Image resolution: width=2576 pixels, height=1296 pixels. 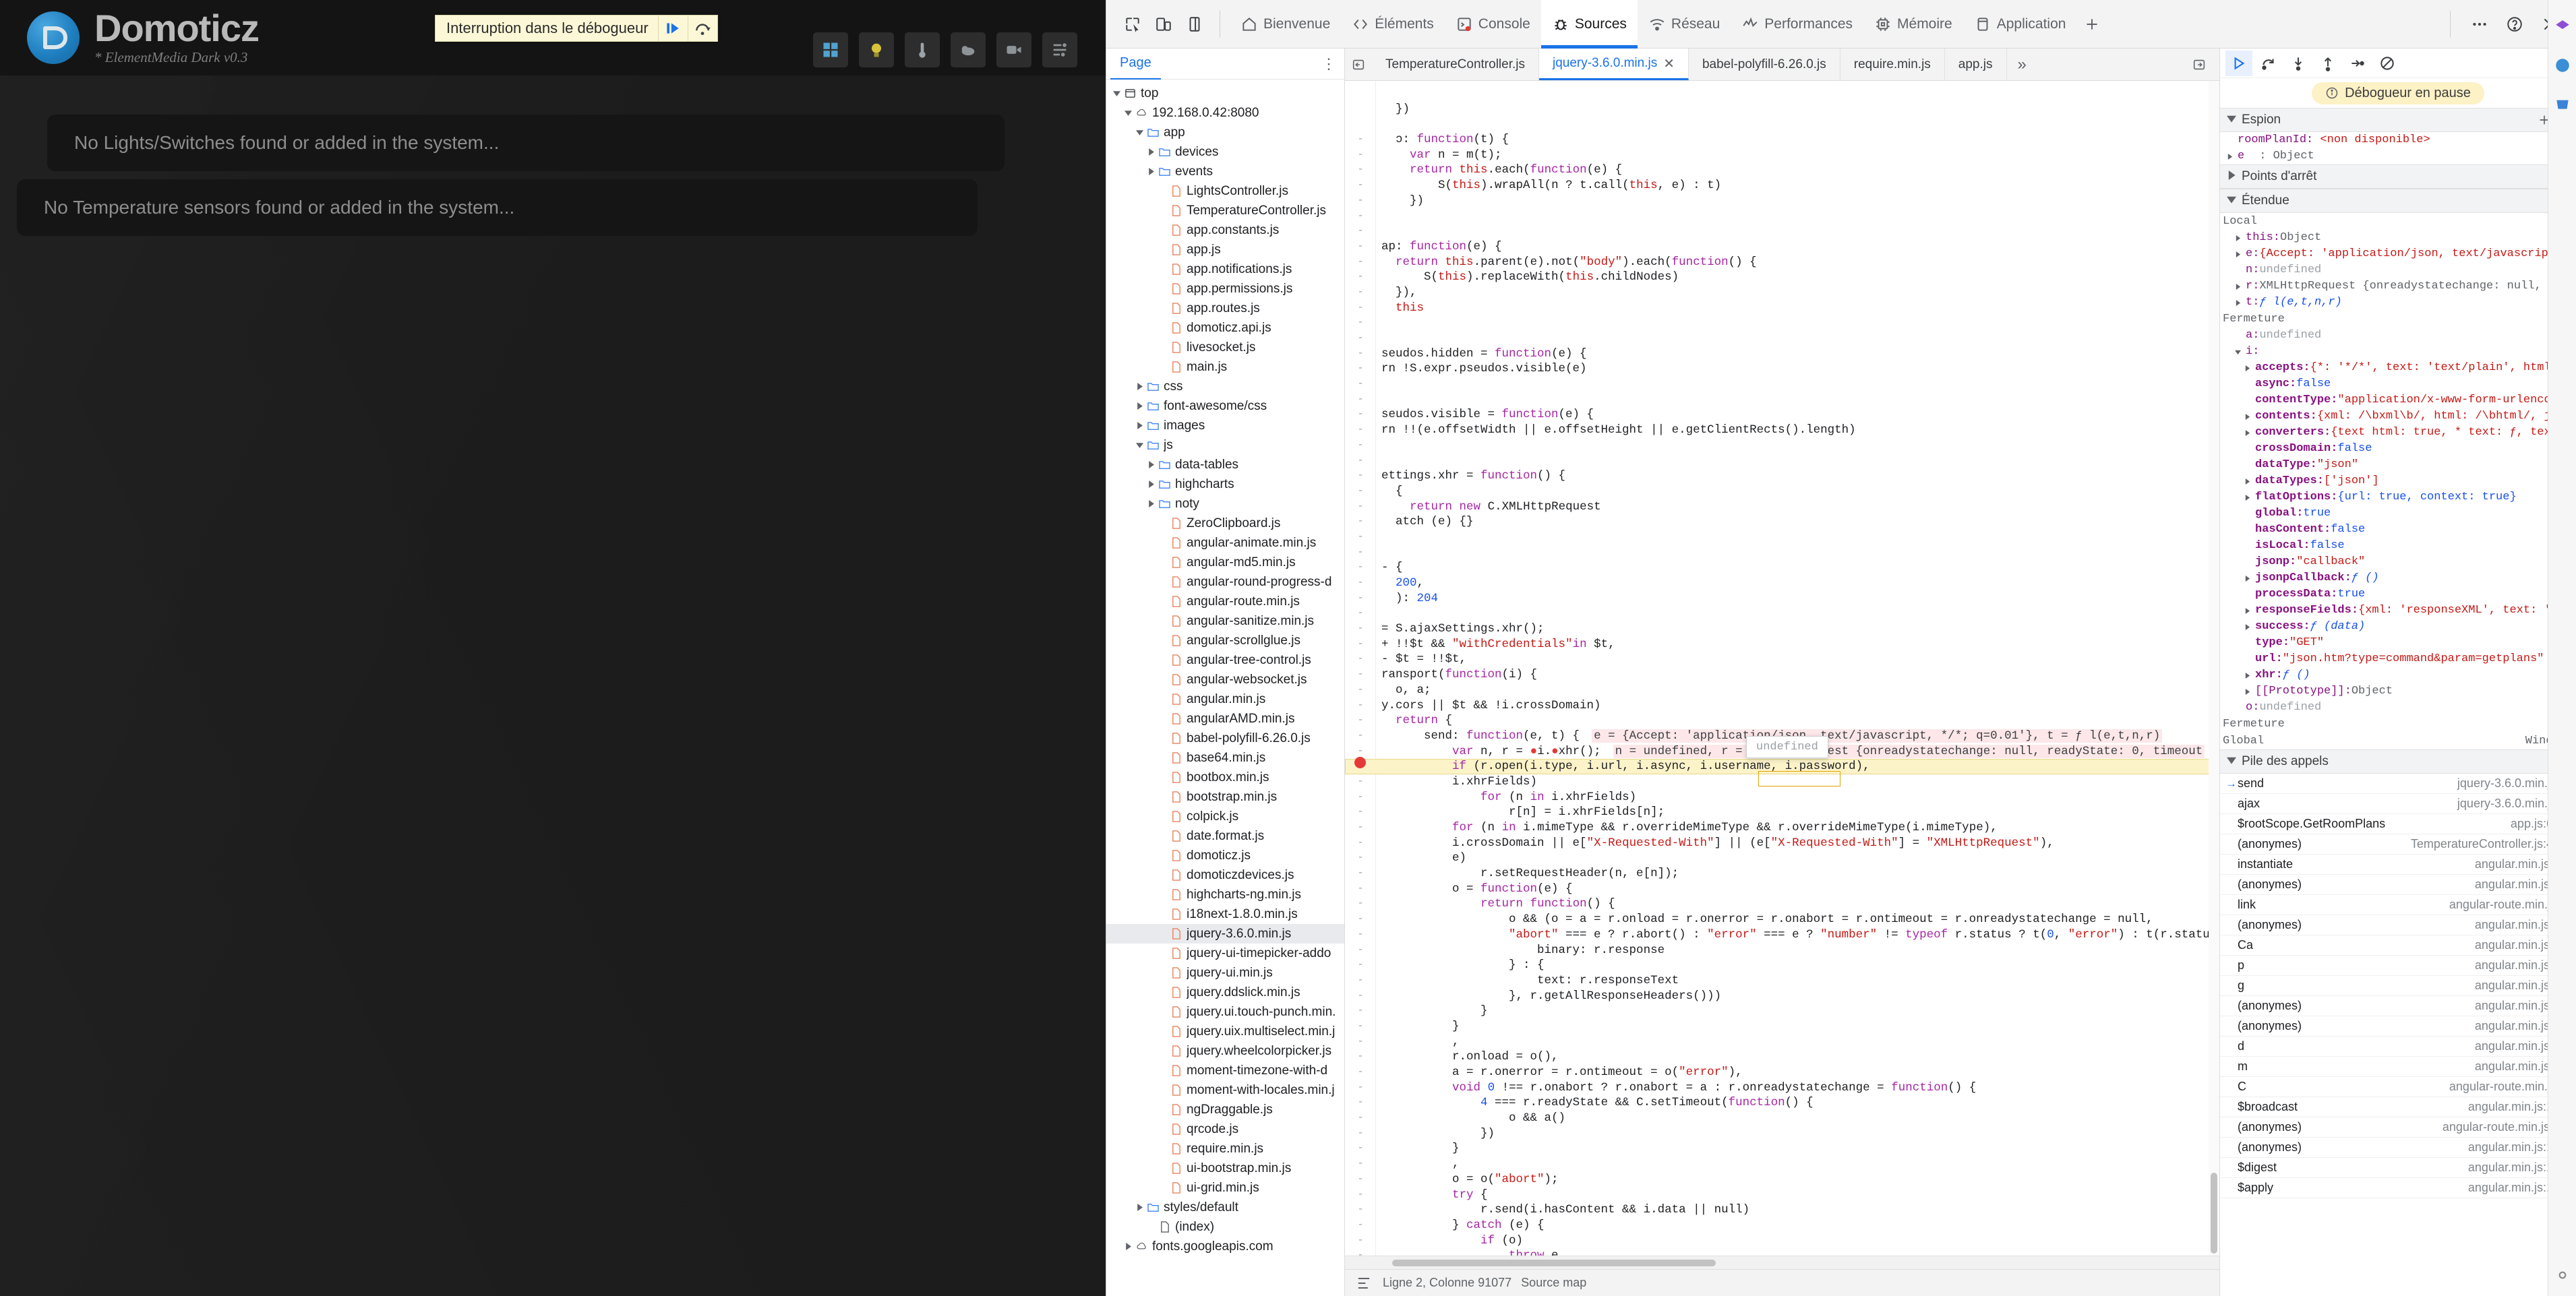 What do you see at coordinates (1782, 706) in the screenshot?
I see `code-line: - y.cors || $t && !i.crossDomain)` at bounding box center [1782, 706].